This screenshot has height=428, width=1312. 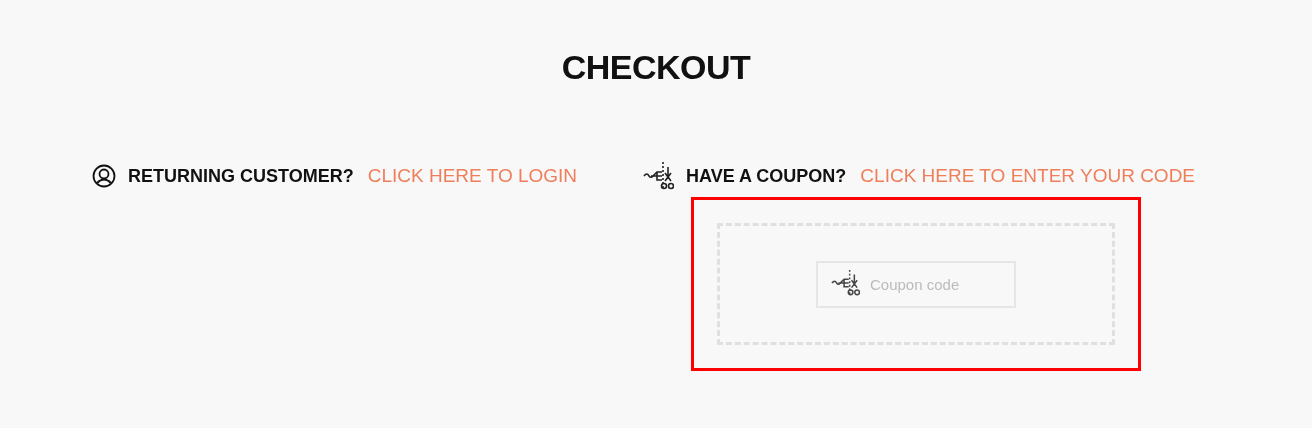 I want to click on coupon-code-field: Coupon code, so click(x=916, y=284).